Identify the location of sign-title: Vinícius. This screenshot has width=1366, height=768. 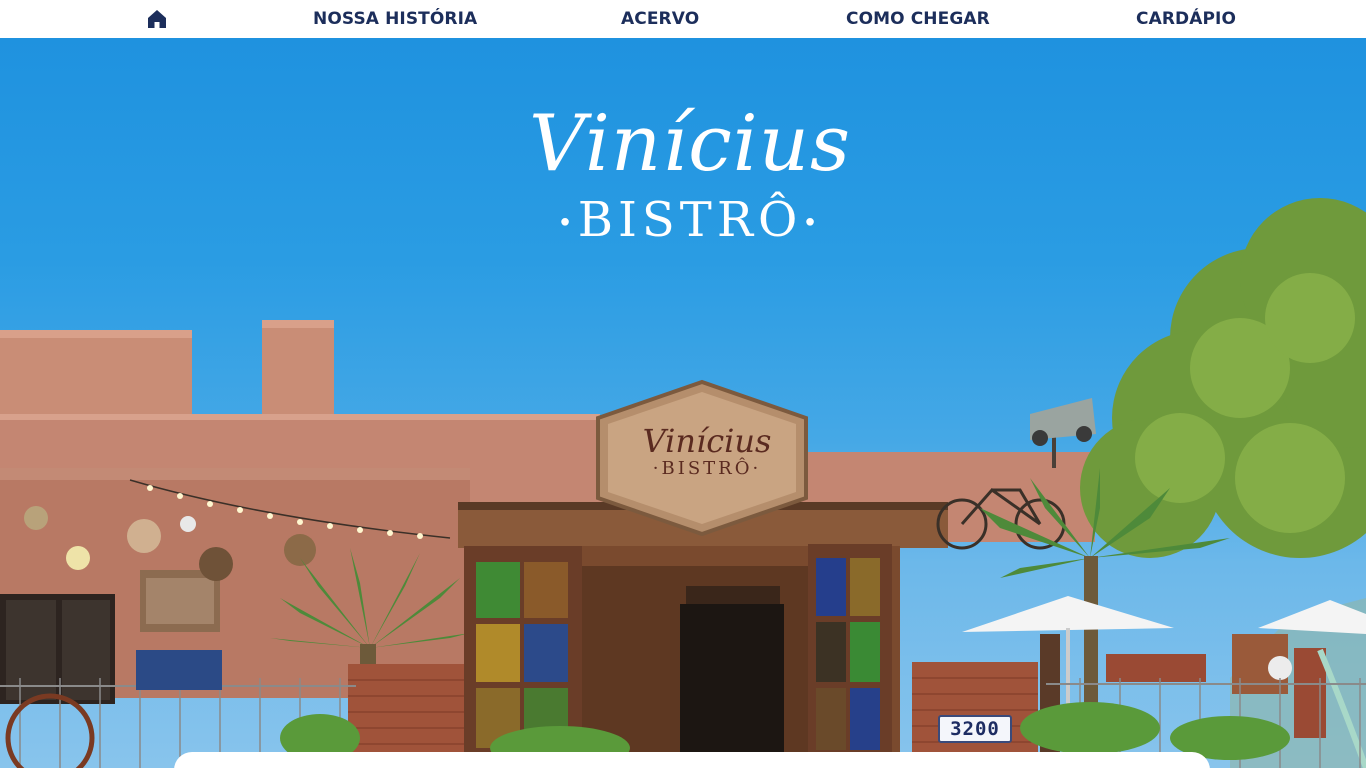
(707, 441).